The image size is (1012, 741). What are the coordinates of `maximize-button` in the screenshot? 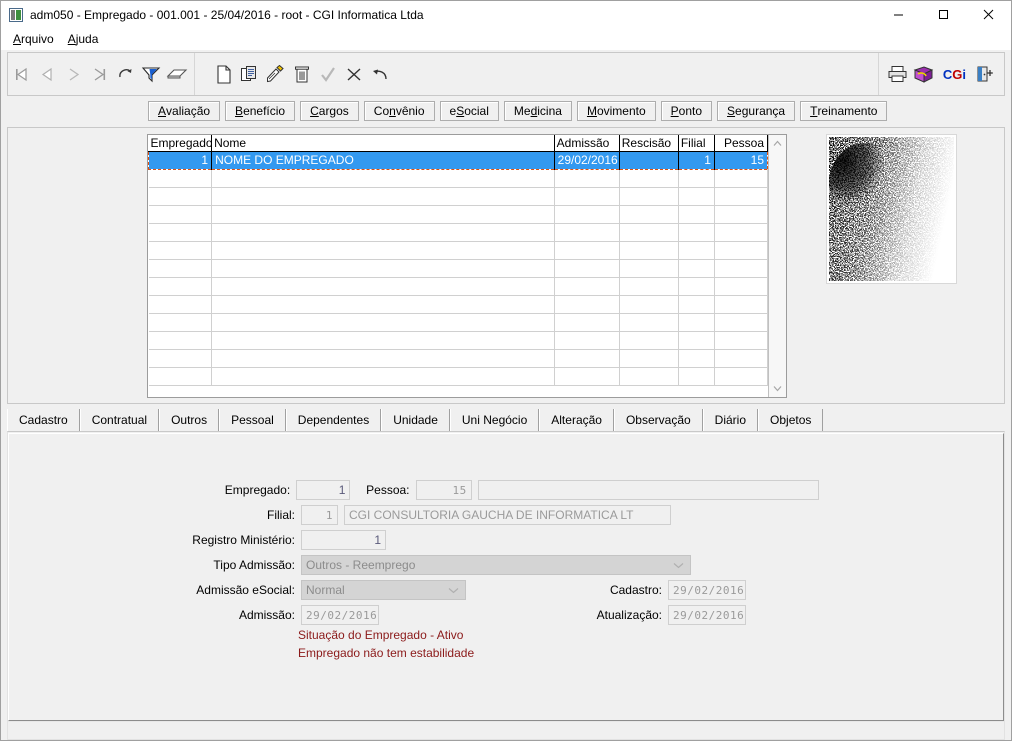 It's located at (943, 14).